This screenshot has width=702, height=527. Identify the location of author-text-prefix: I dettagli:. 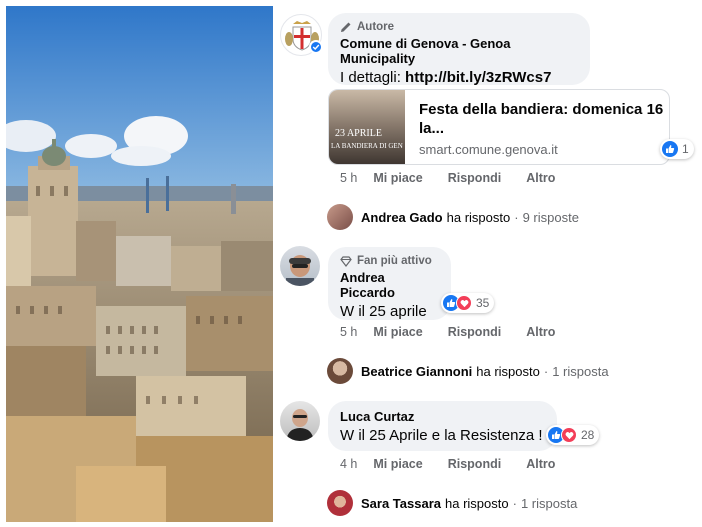
(373, 77).